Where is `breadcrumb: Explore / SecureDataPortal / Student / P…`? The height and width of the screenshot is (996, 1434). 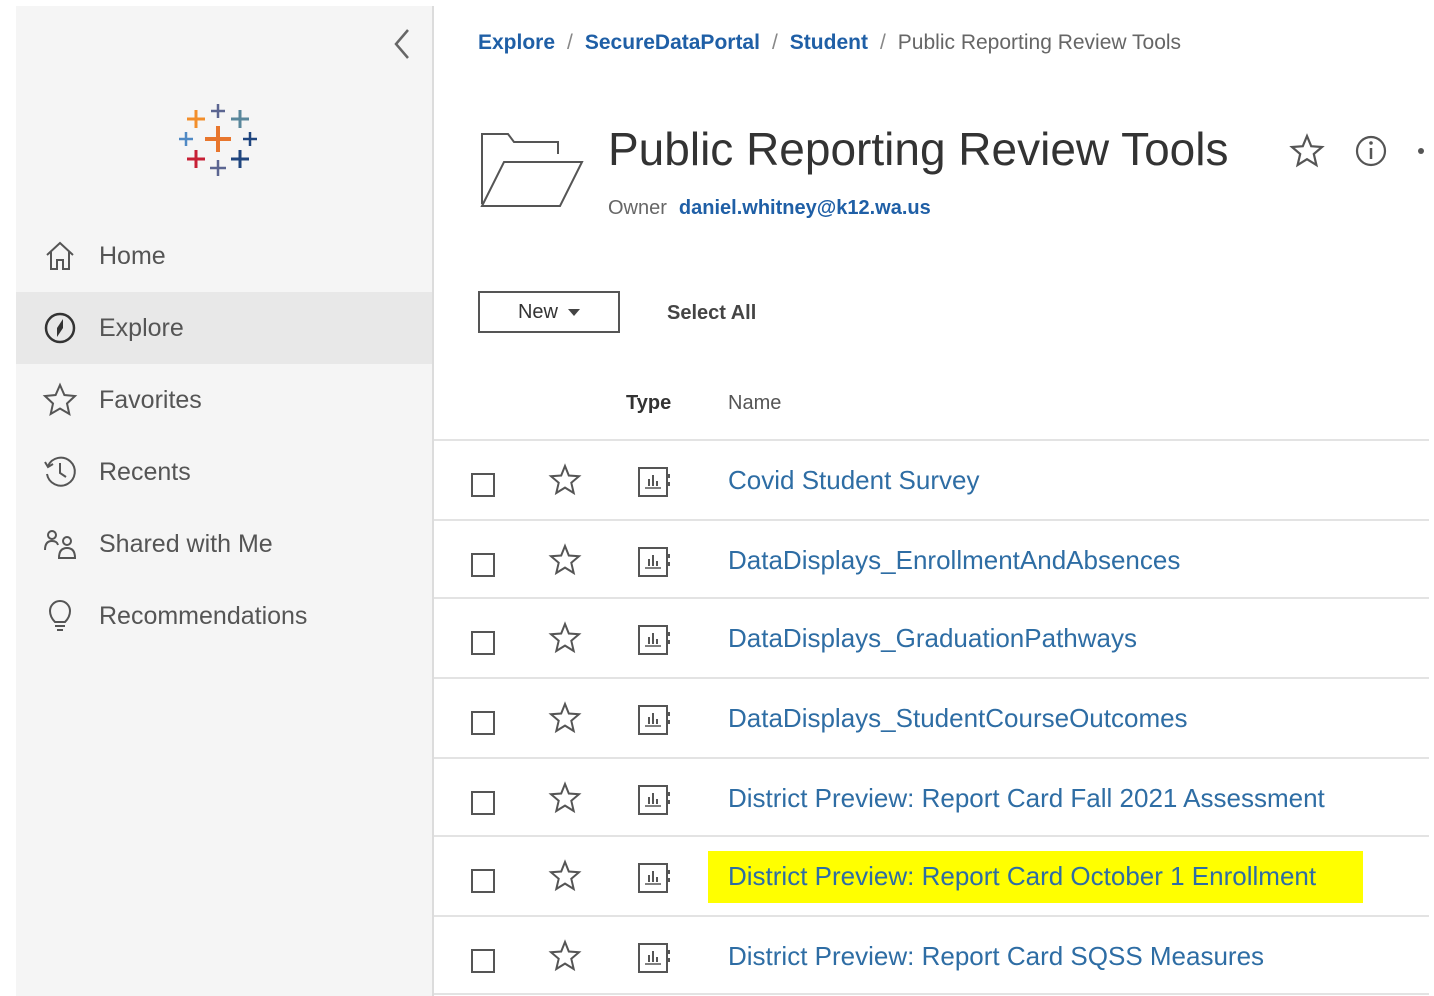 breadcrumb: Explore / SecureDataPortal / Student / P… is located at coordinates (829, 43).